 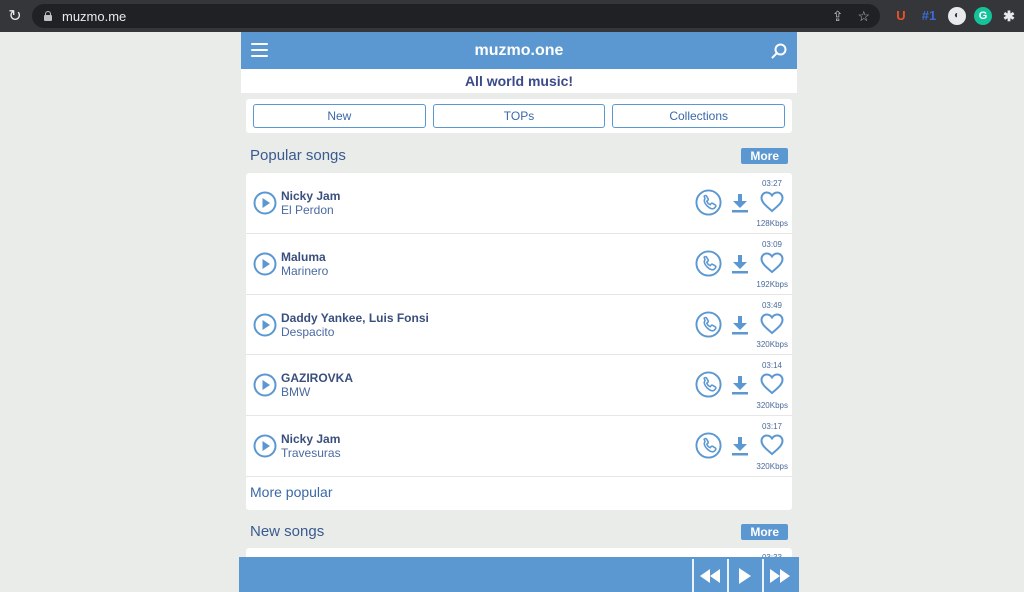 I want to click on previous-button, so click(x=708, y=575).